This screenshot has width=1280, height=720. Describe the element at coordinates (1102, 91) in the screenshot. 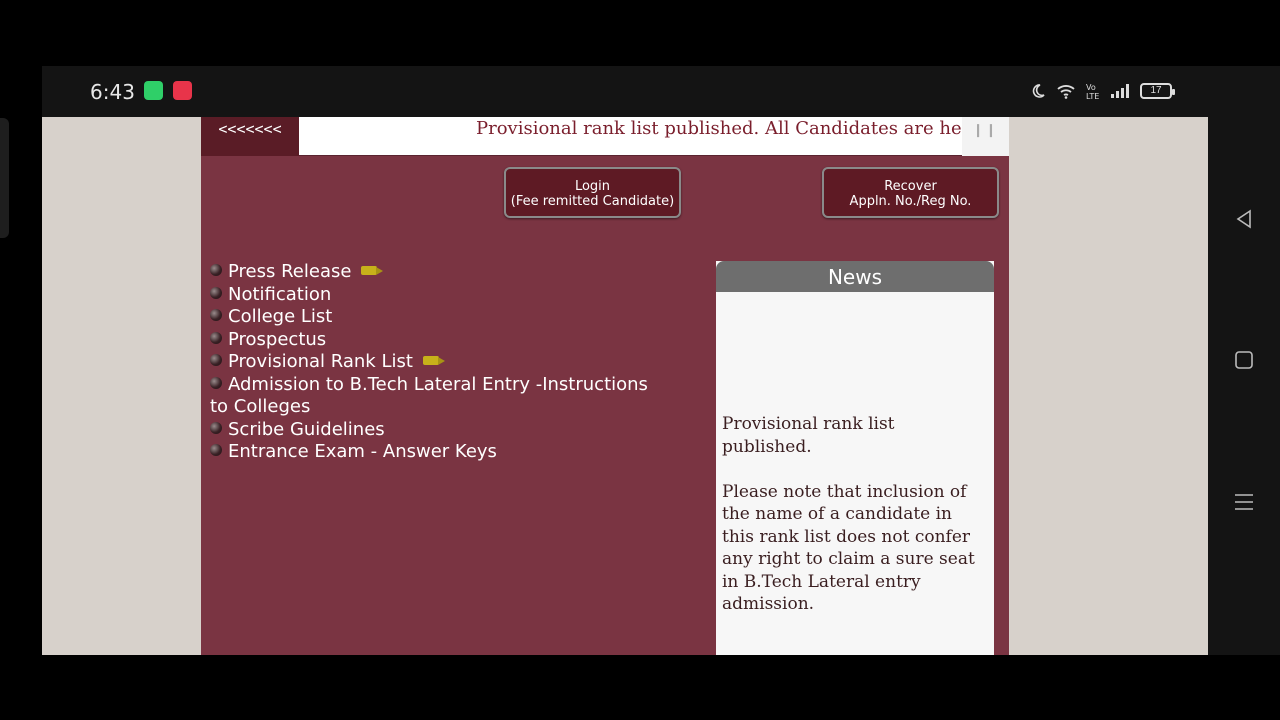

I see `status-icons: Vo LTE 17` at that location.